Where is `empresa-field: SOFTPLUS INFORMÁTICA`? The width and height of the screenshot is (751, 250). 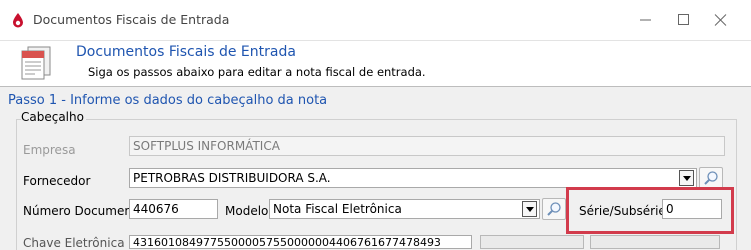
empresa-field: SOFTPLUS INFORMÁTICA is located at coordinates (427, 146).